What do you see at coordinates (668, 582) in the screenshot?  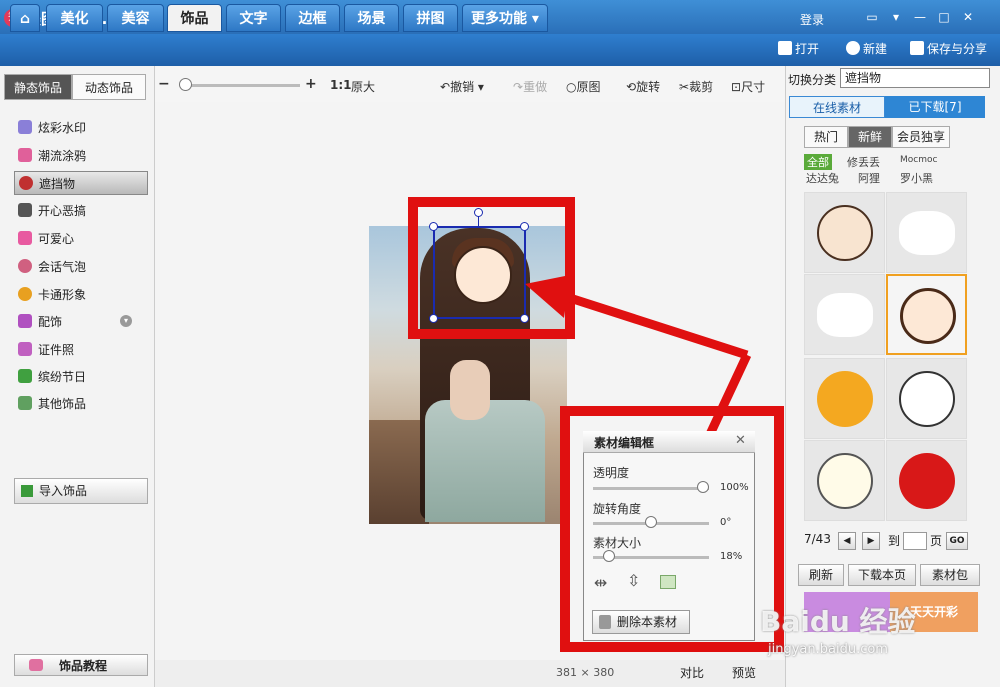 I see `duplicate-icon` at bounding box center [668, 582].